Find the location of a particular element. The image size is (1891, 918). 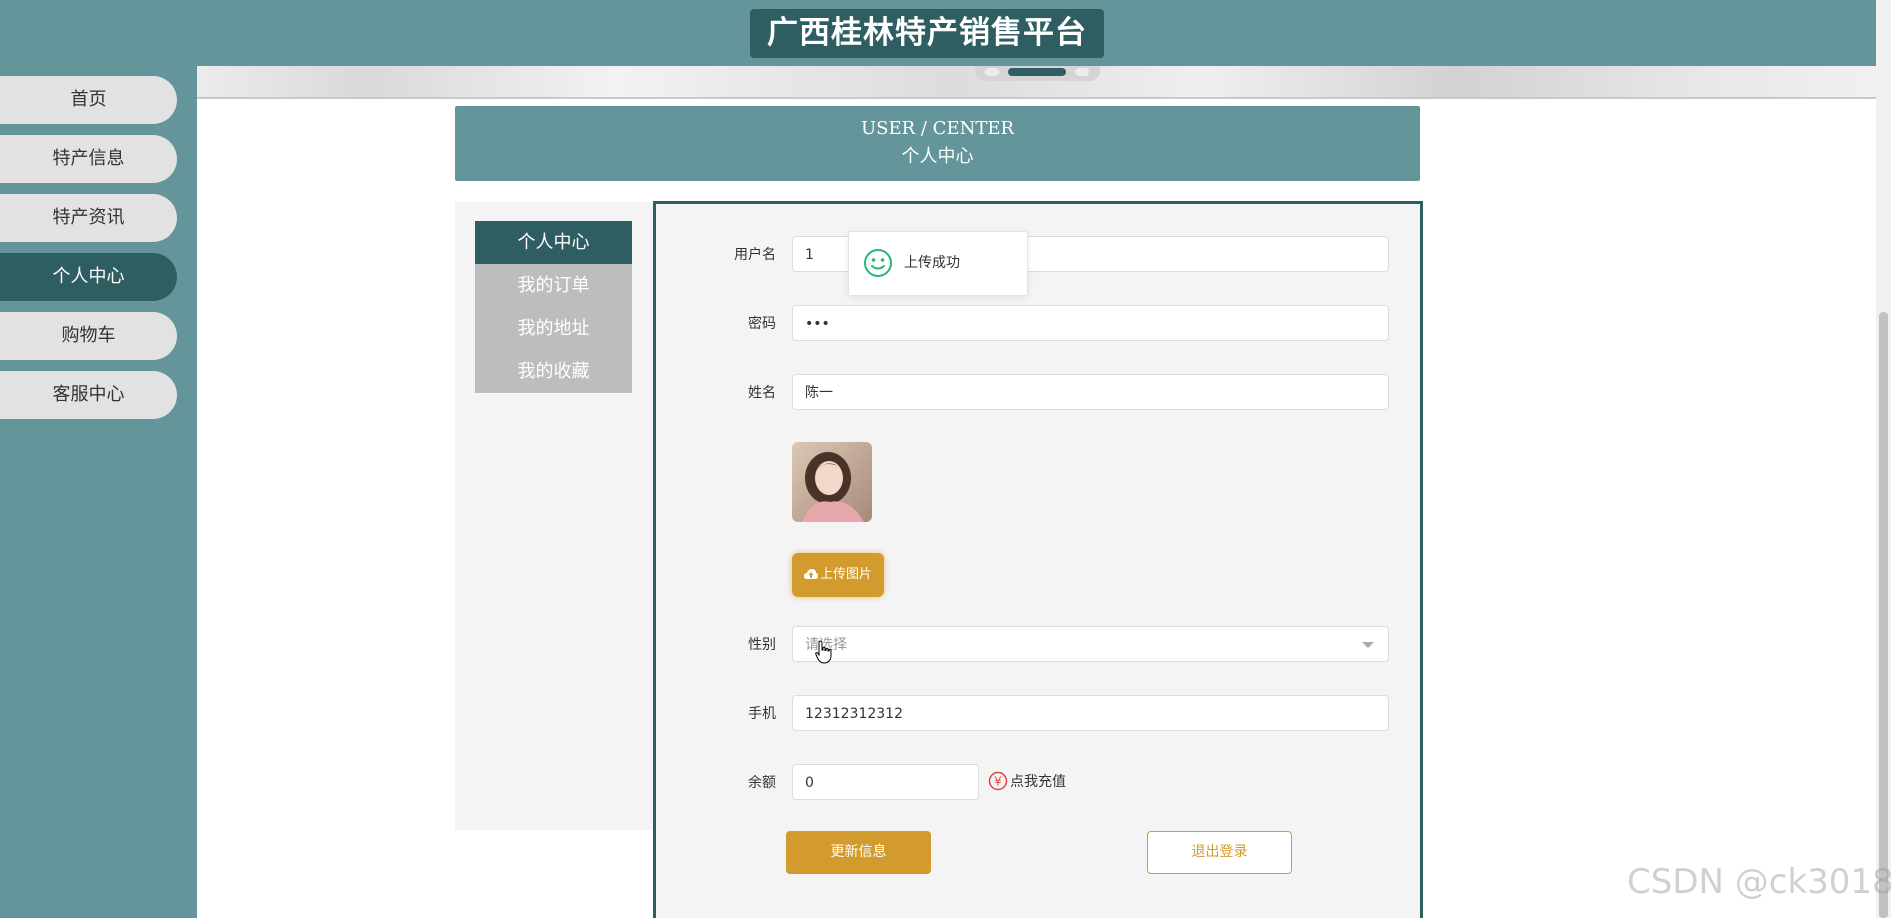

nav-item-news: 特产资讯 is located at coordinates (88, 218).